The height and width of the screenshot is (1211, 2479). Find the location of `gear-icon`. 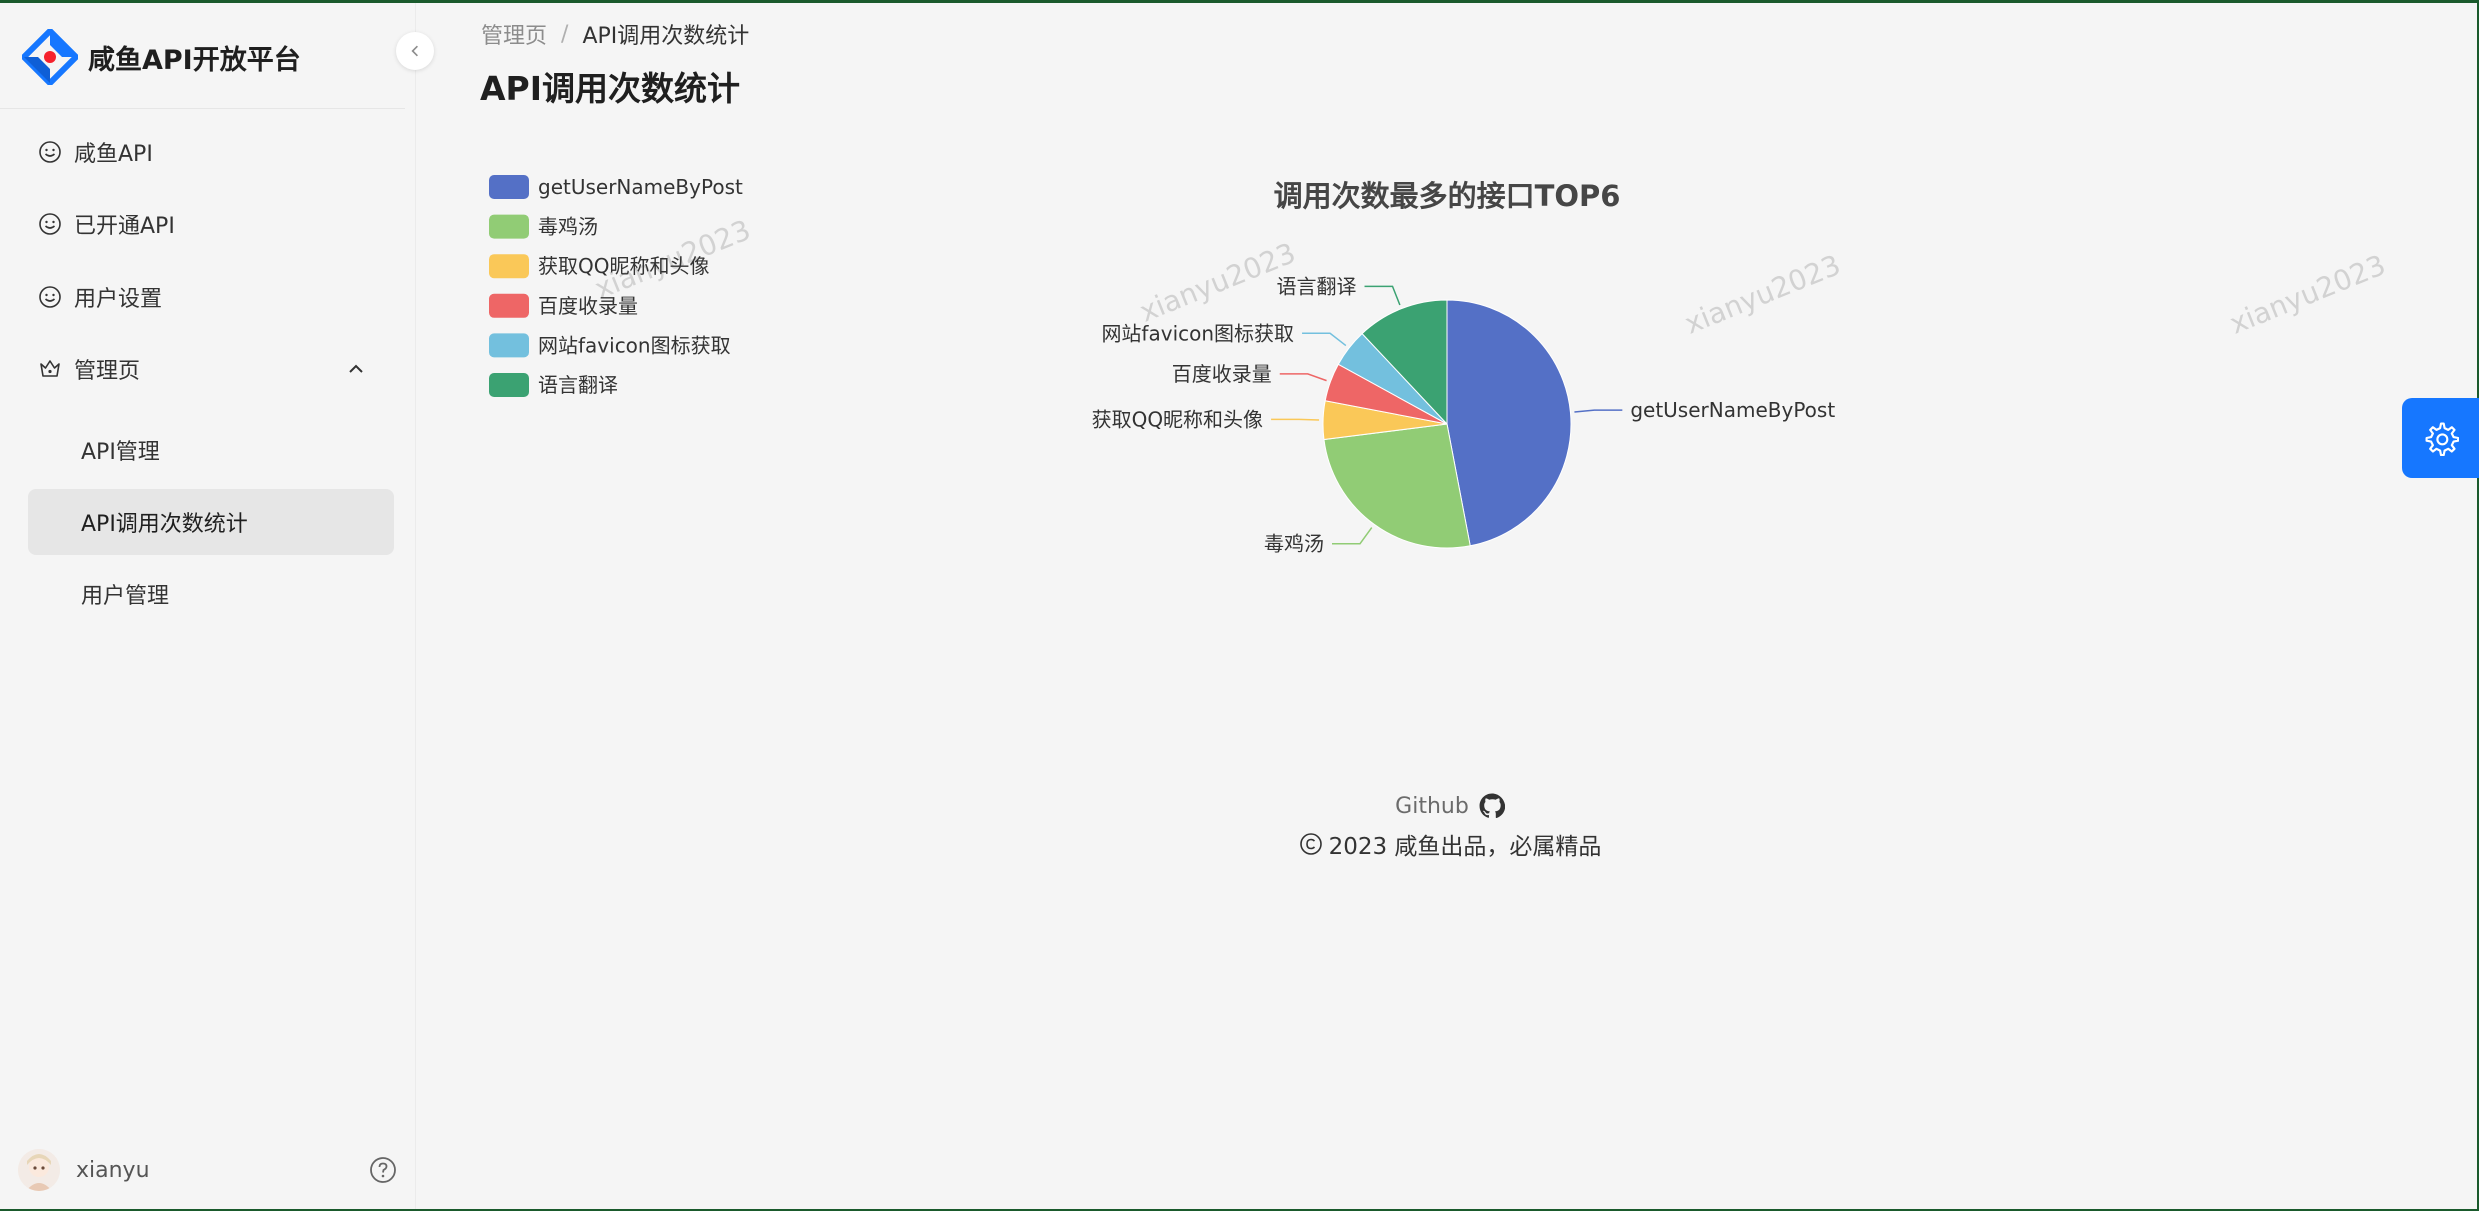

gear-icon is located at coordinates (2442, 439).